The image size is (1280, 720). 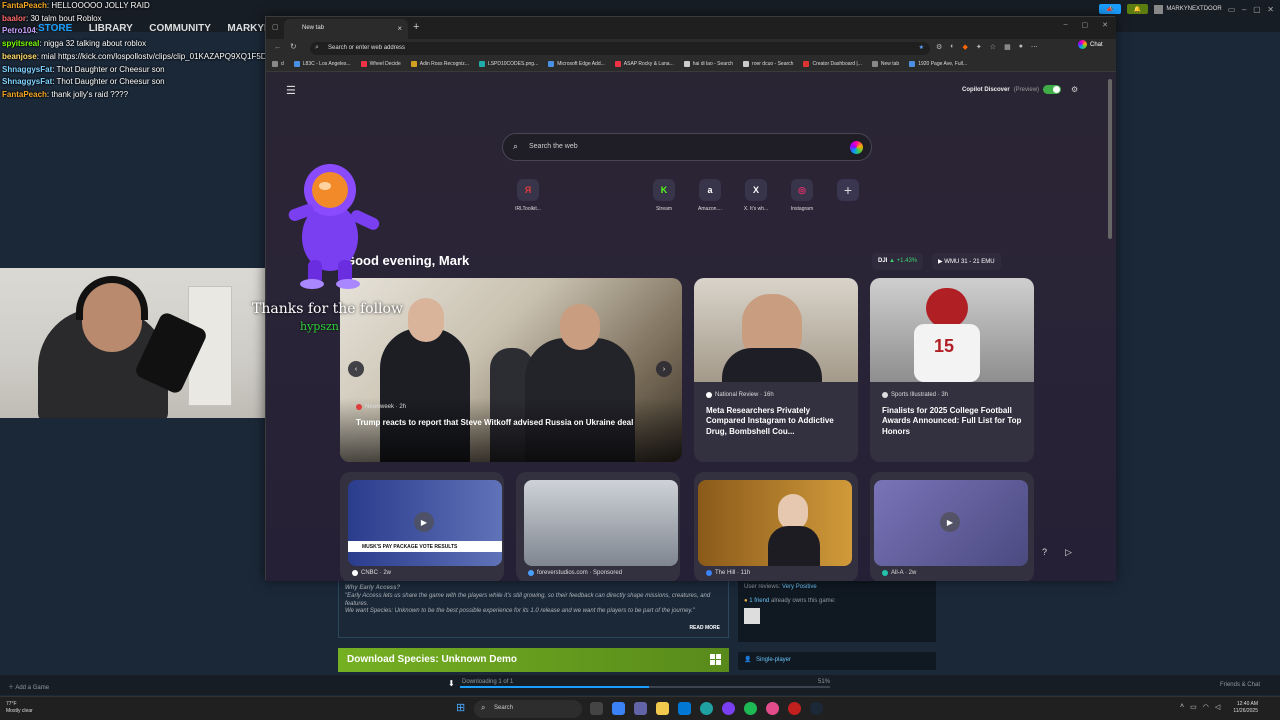 What do you see at coordinates (14, 18) in the screenshot?
I see `chat-username: baalor` at bounding box center [14, 18].